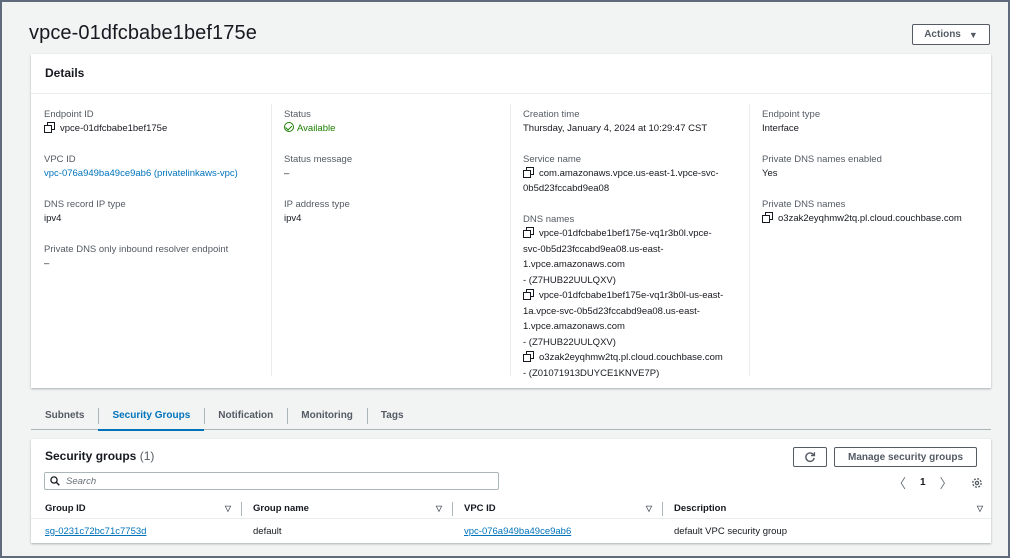 The image size is (1010, 558). Describe the element at coordinates (316, 128) in the screenshot. I see `status-text: Available` at that location.